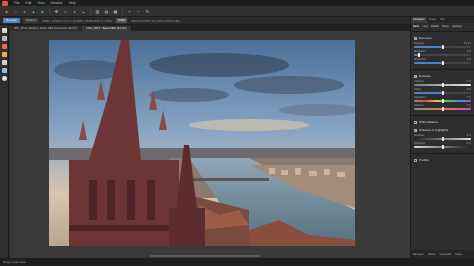 The image size is (474, 266). I want to click on tab-info: Info, so click(442, 20).